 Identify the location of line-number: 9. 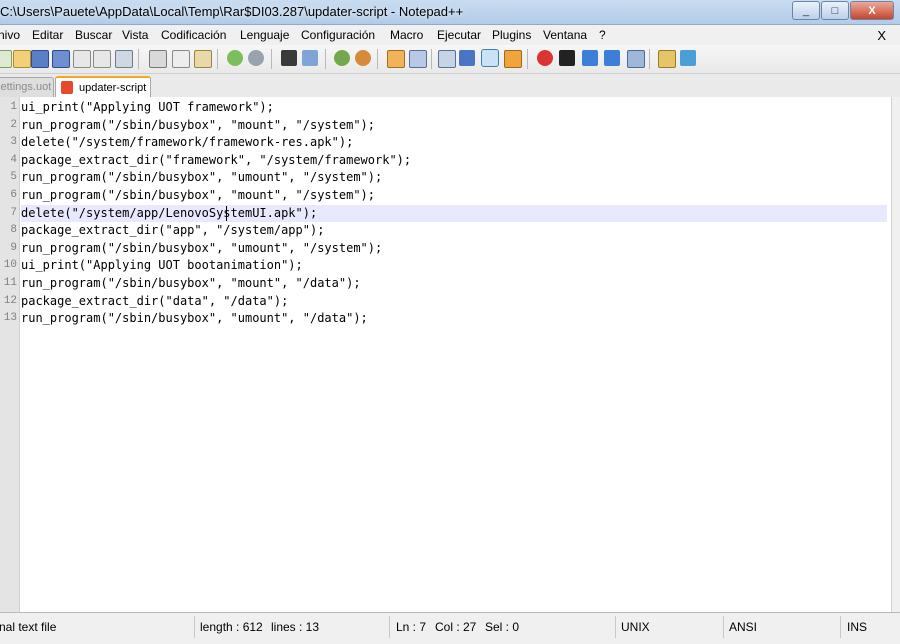
(13, 248).